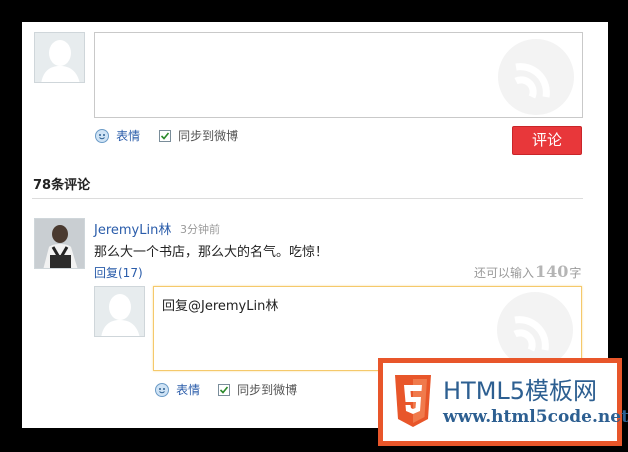  I want to click on sync-weibo-label: 同步到微博, so click(208, 136).